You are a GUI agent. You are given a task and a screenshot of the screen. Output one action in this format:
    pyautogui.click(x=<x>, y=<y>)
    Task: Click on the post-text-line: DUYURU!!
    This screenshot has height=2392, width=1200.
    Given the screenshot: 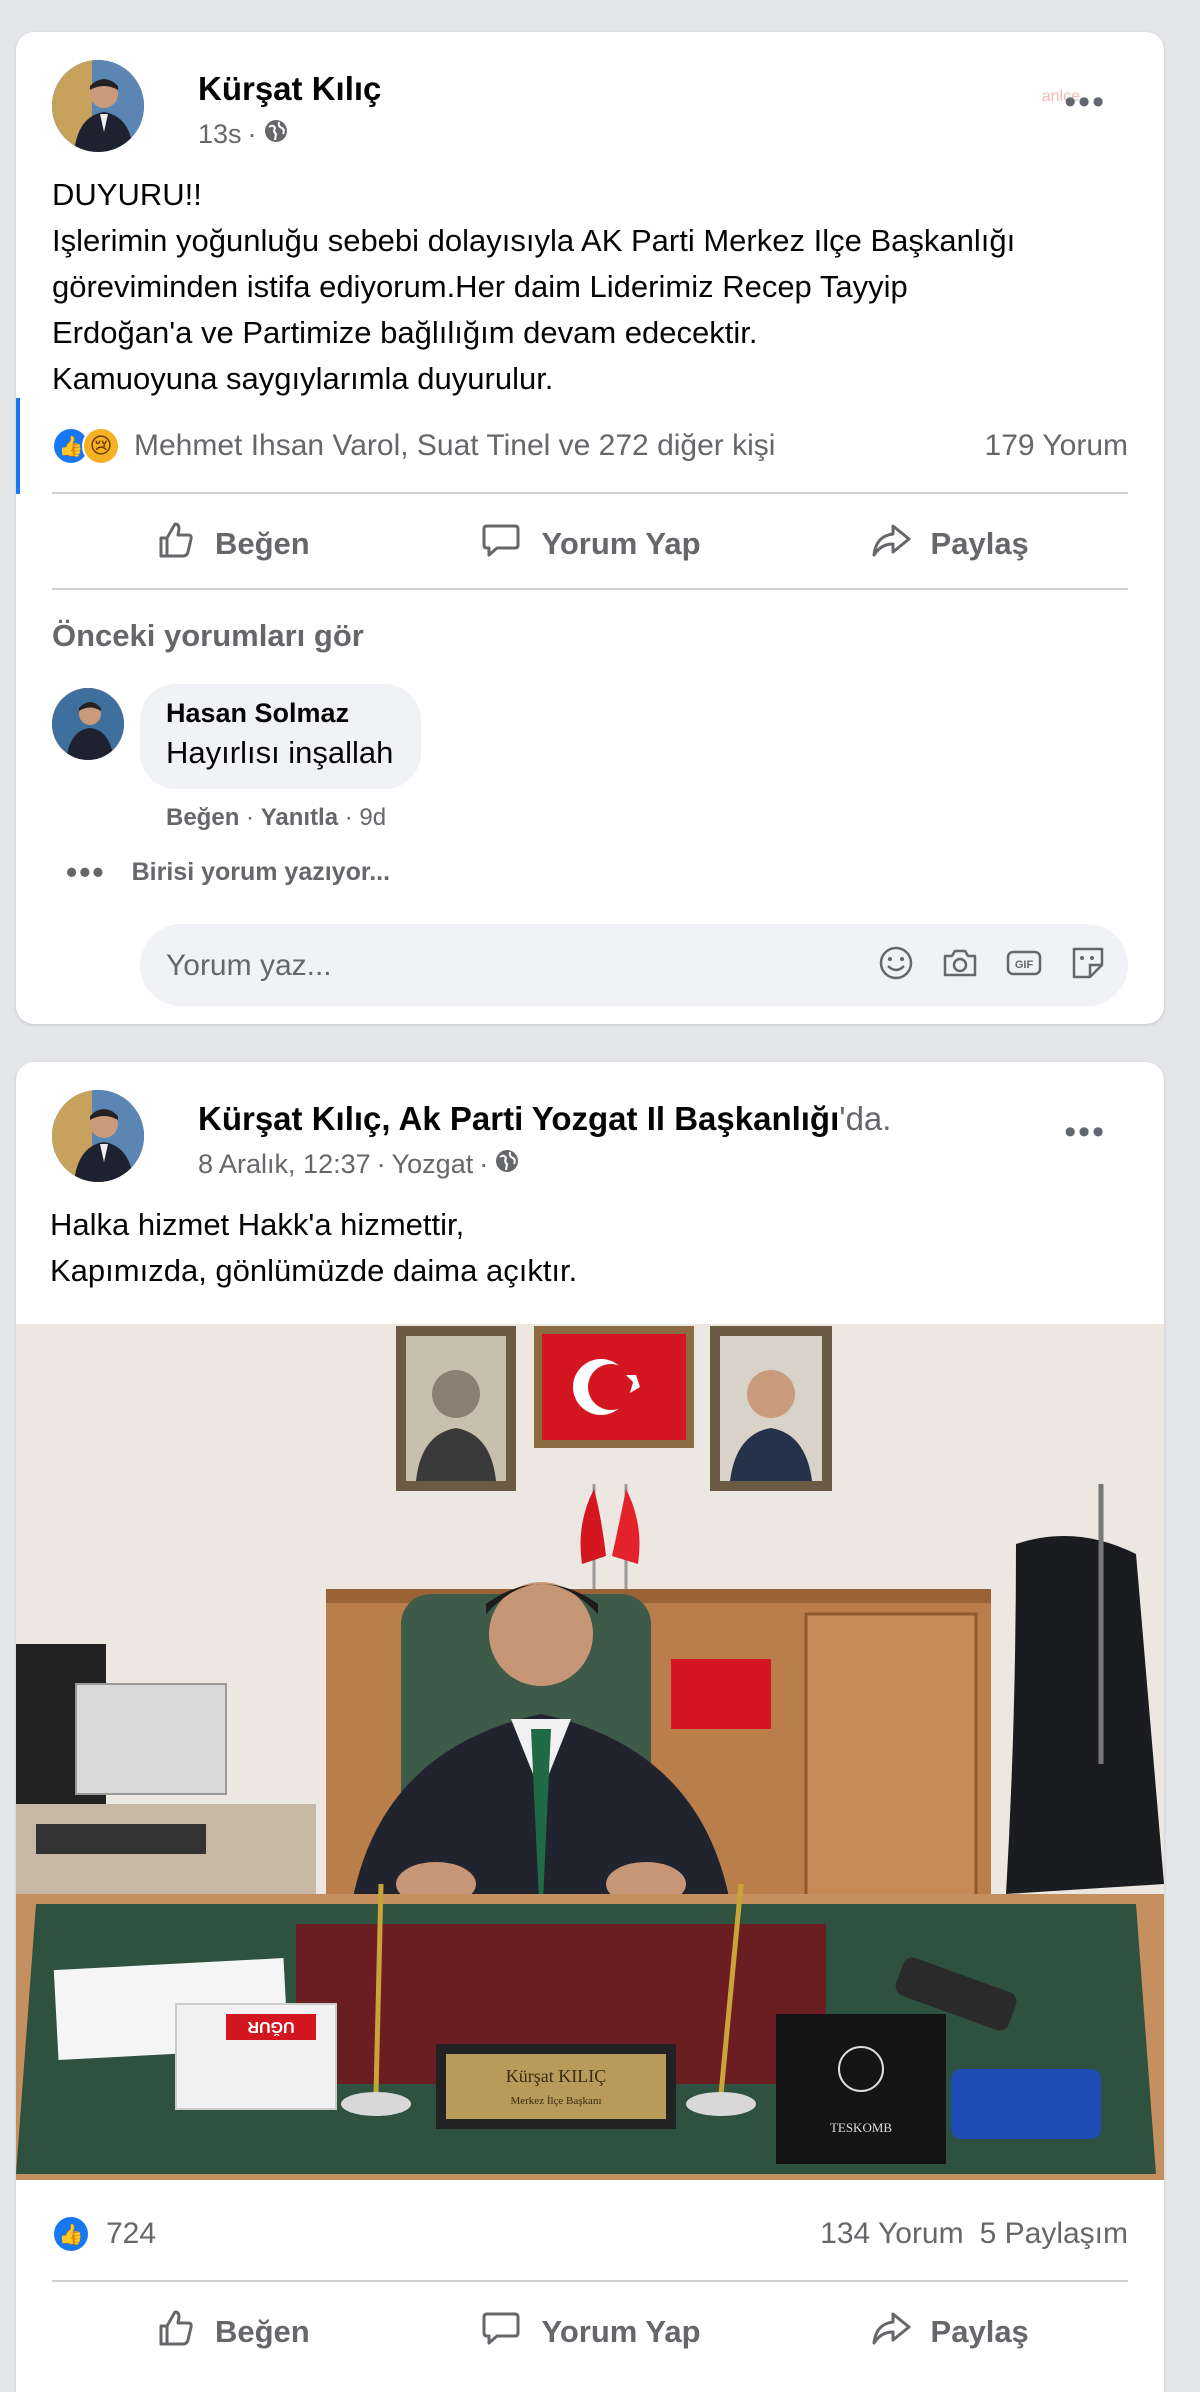 What is the action you would take?
    pyautogui.click(x=127, y=194)
    